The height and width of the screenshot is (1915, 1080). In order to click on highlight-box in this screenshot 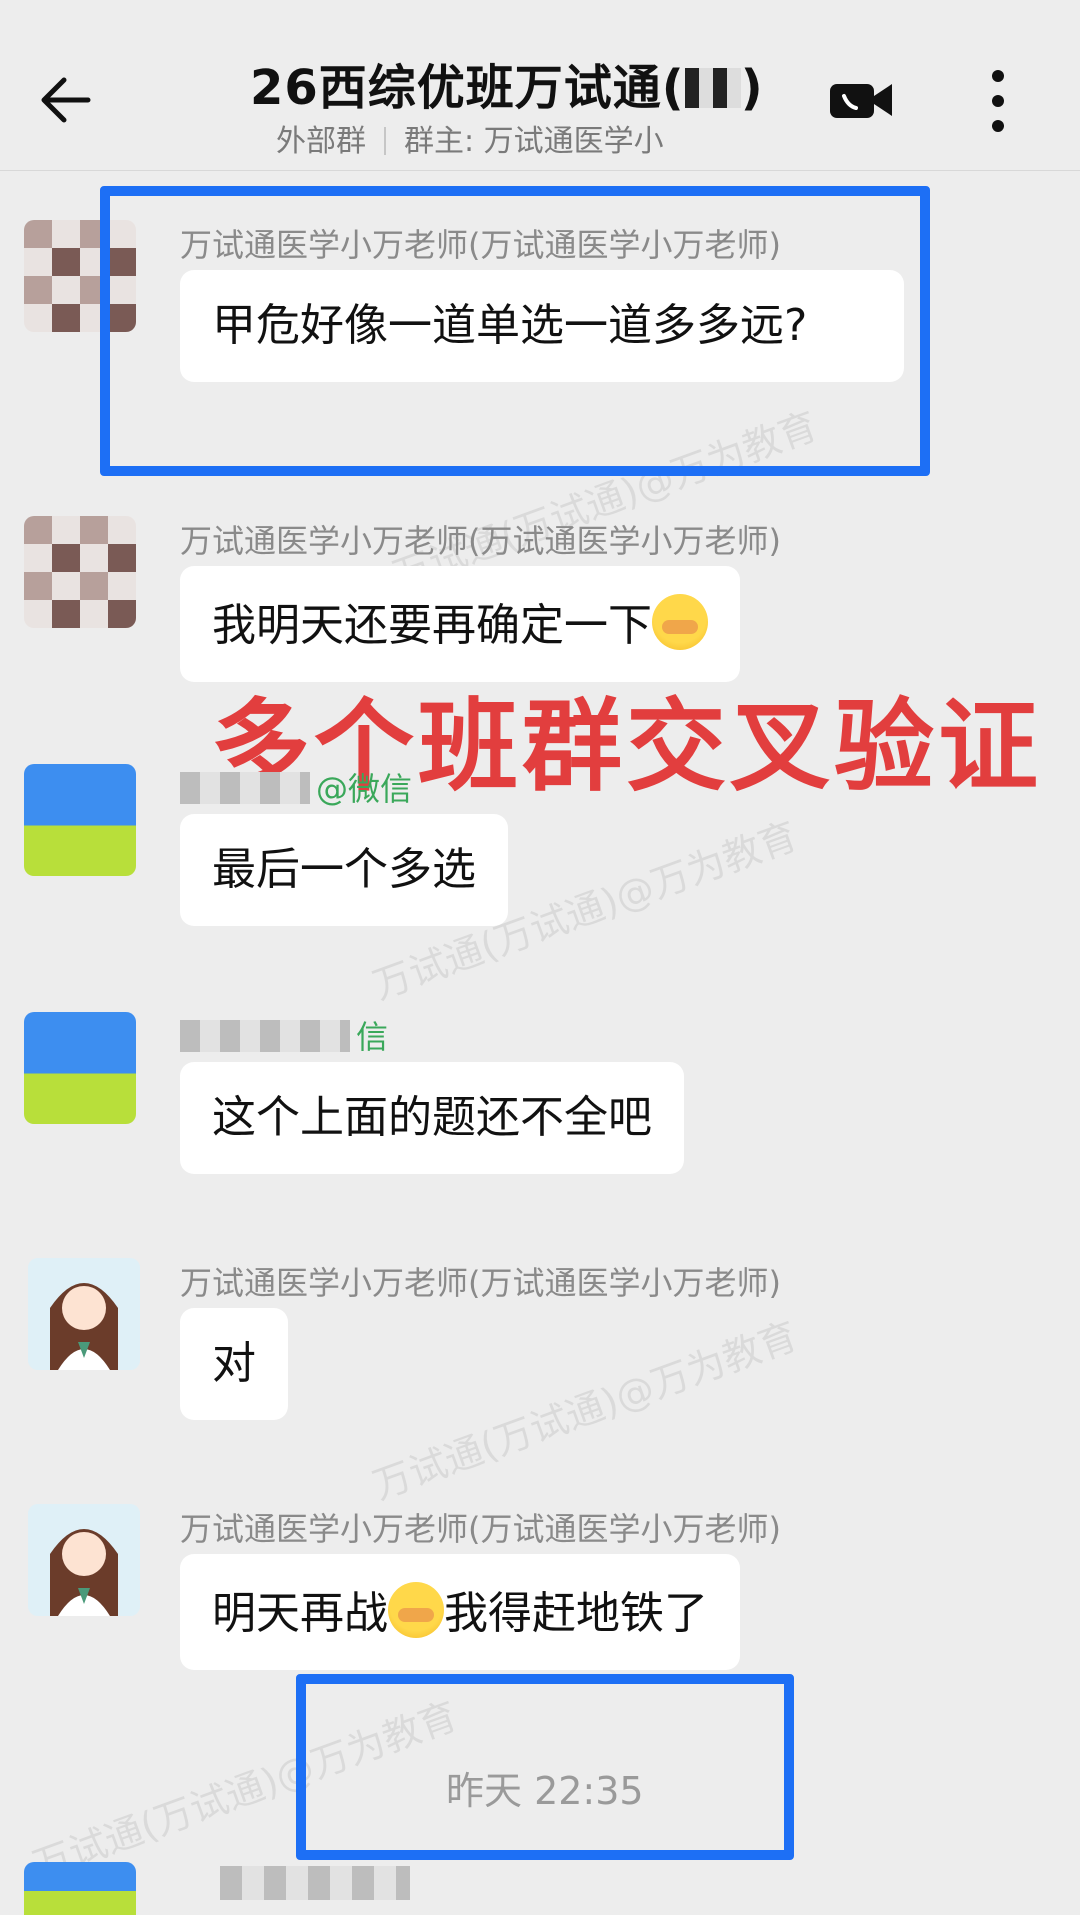, I will do `click(515, 331)`.